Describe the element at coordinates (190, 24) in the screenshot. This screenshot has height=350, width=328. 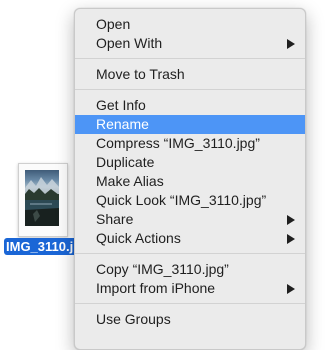
I see `menu-item-open: Open` at that location.